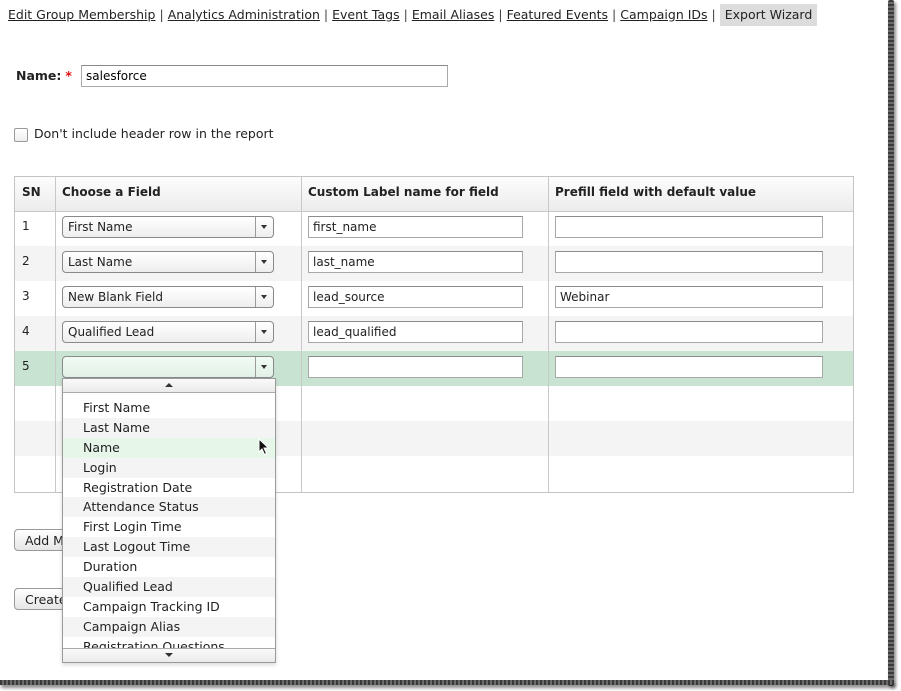  I want to click on table-row: 3 New Blank Field lead_source Webinar, so click(434, 298).